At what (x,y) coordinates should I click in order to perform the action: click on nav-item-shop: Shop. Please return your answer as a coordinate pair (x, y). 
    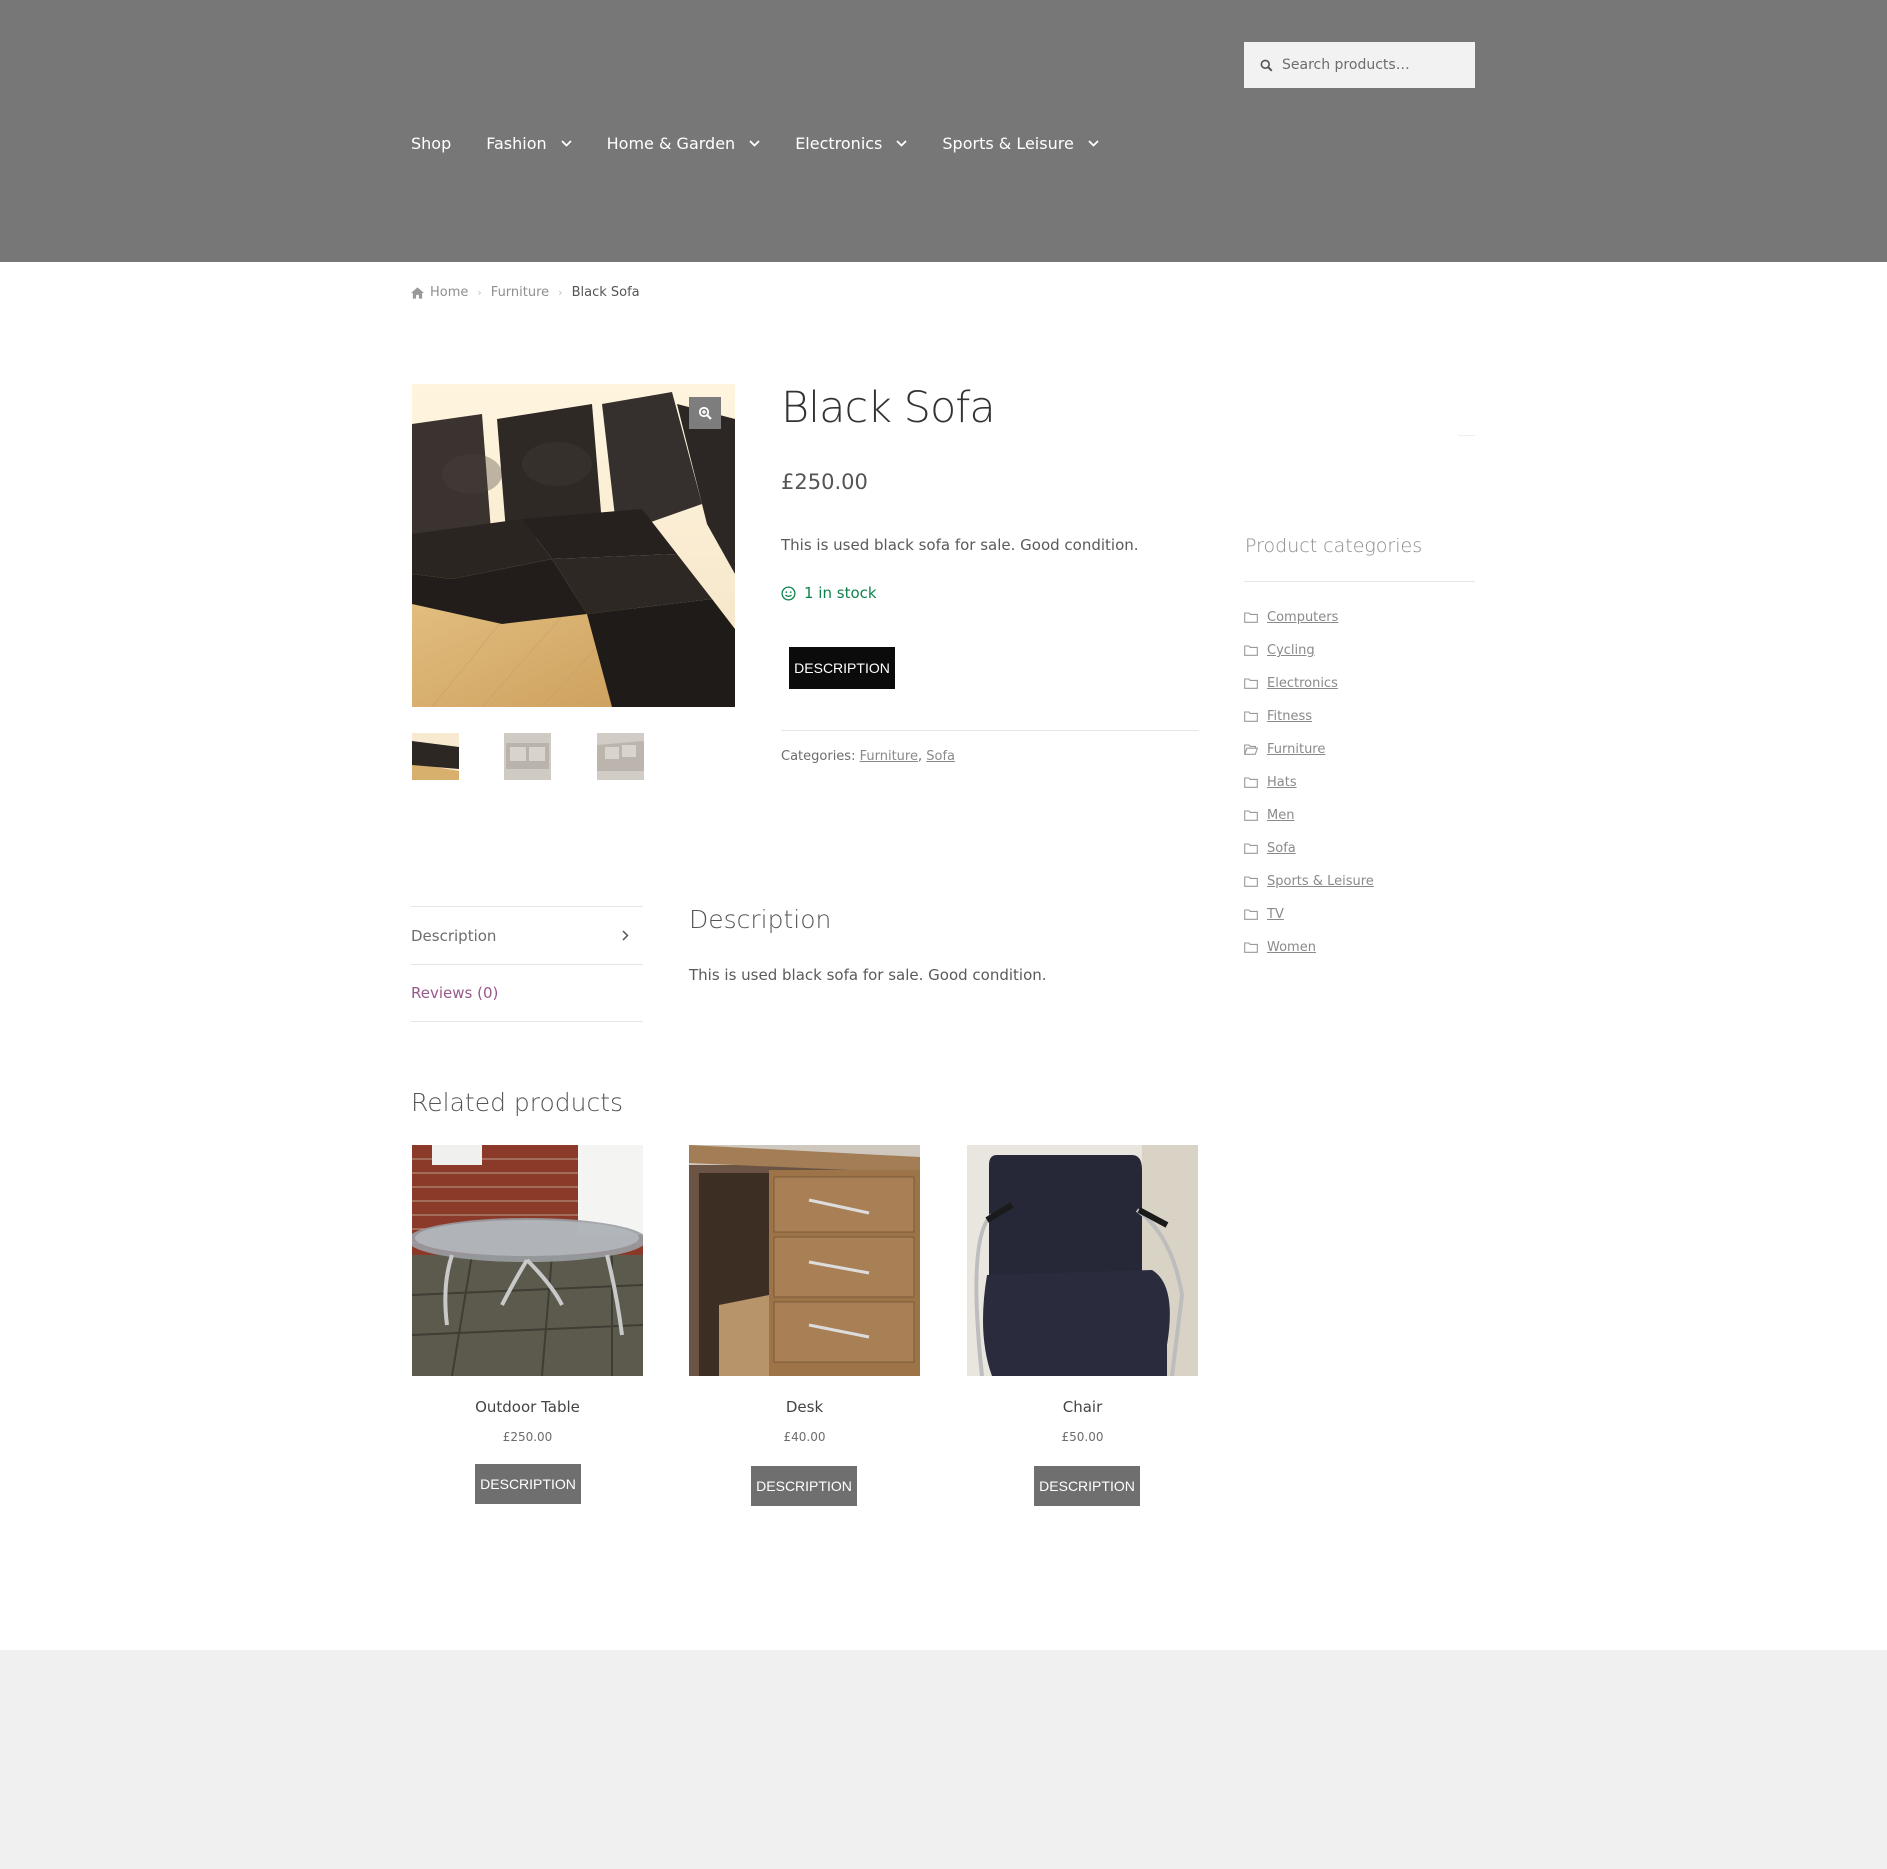
    Looking at the image, I should click on (431, 143).